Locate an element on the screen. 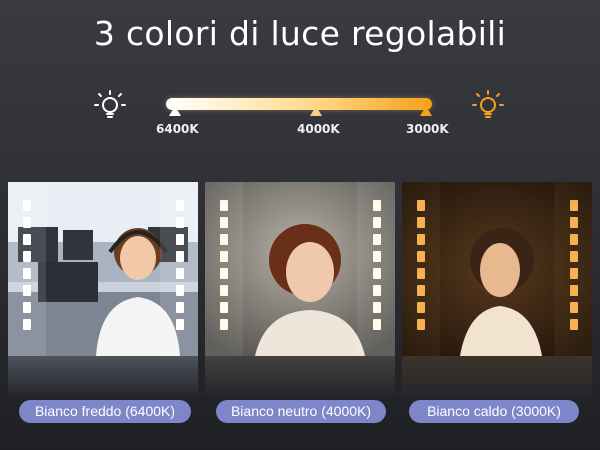 This screenshot has height=450, width=600. tick-label-4000k: 4000K is located at coordinates (318, 129).